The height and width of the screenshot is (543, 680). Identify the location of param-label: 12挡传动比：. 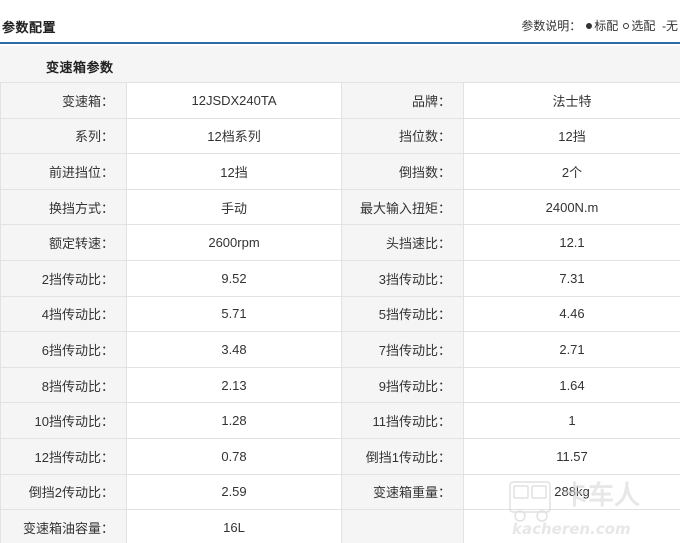
(63, 456).